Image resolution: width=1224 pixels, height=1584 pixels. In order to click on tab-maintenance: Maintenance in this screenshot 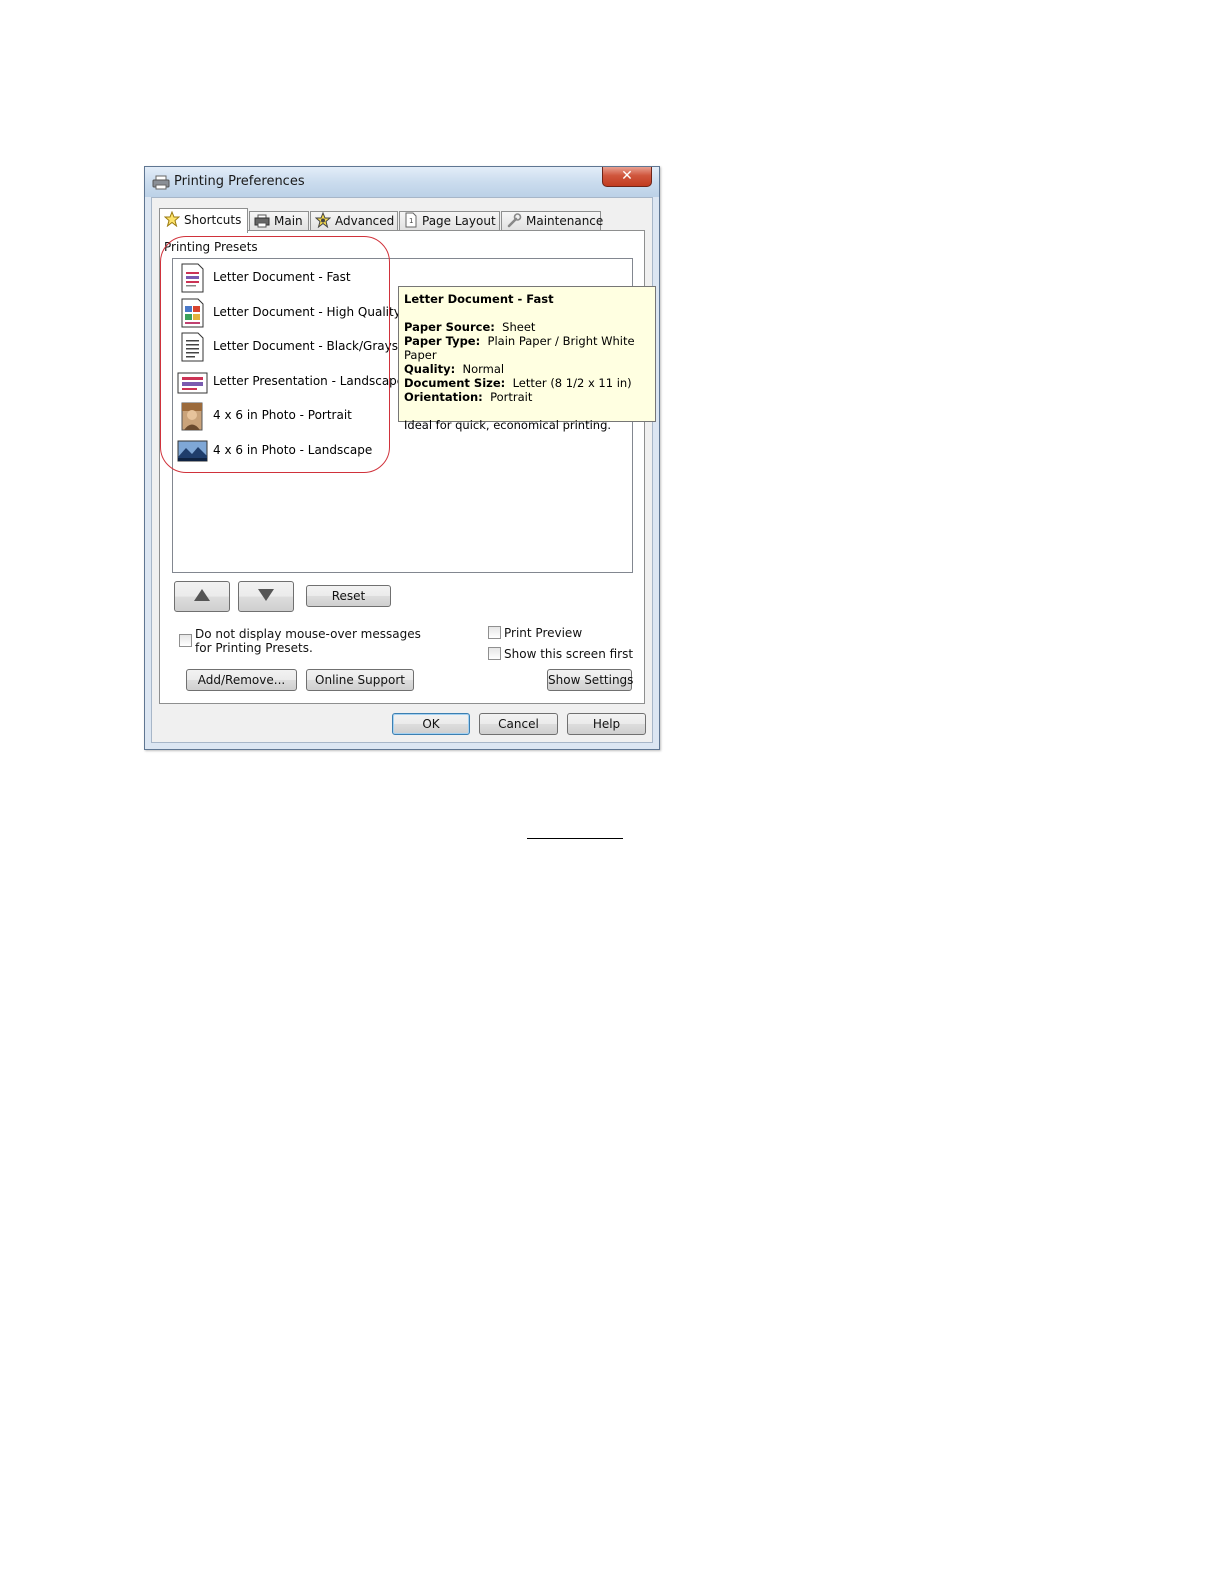, I will do `click(552, 221)`.